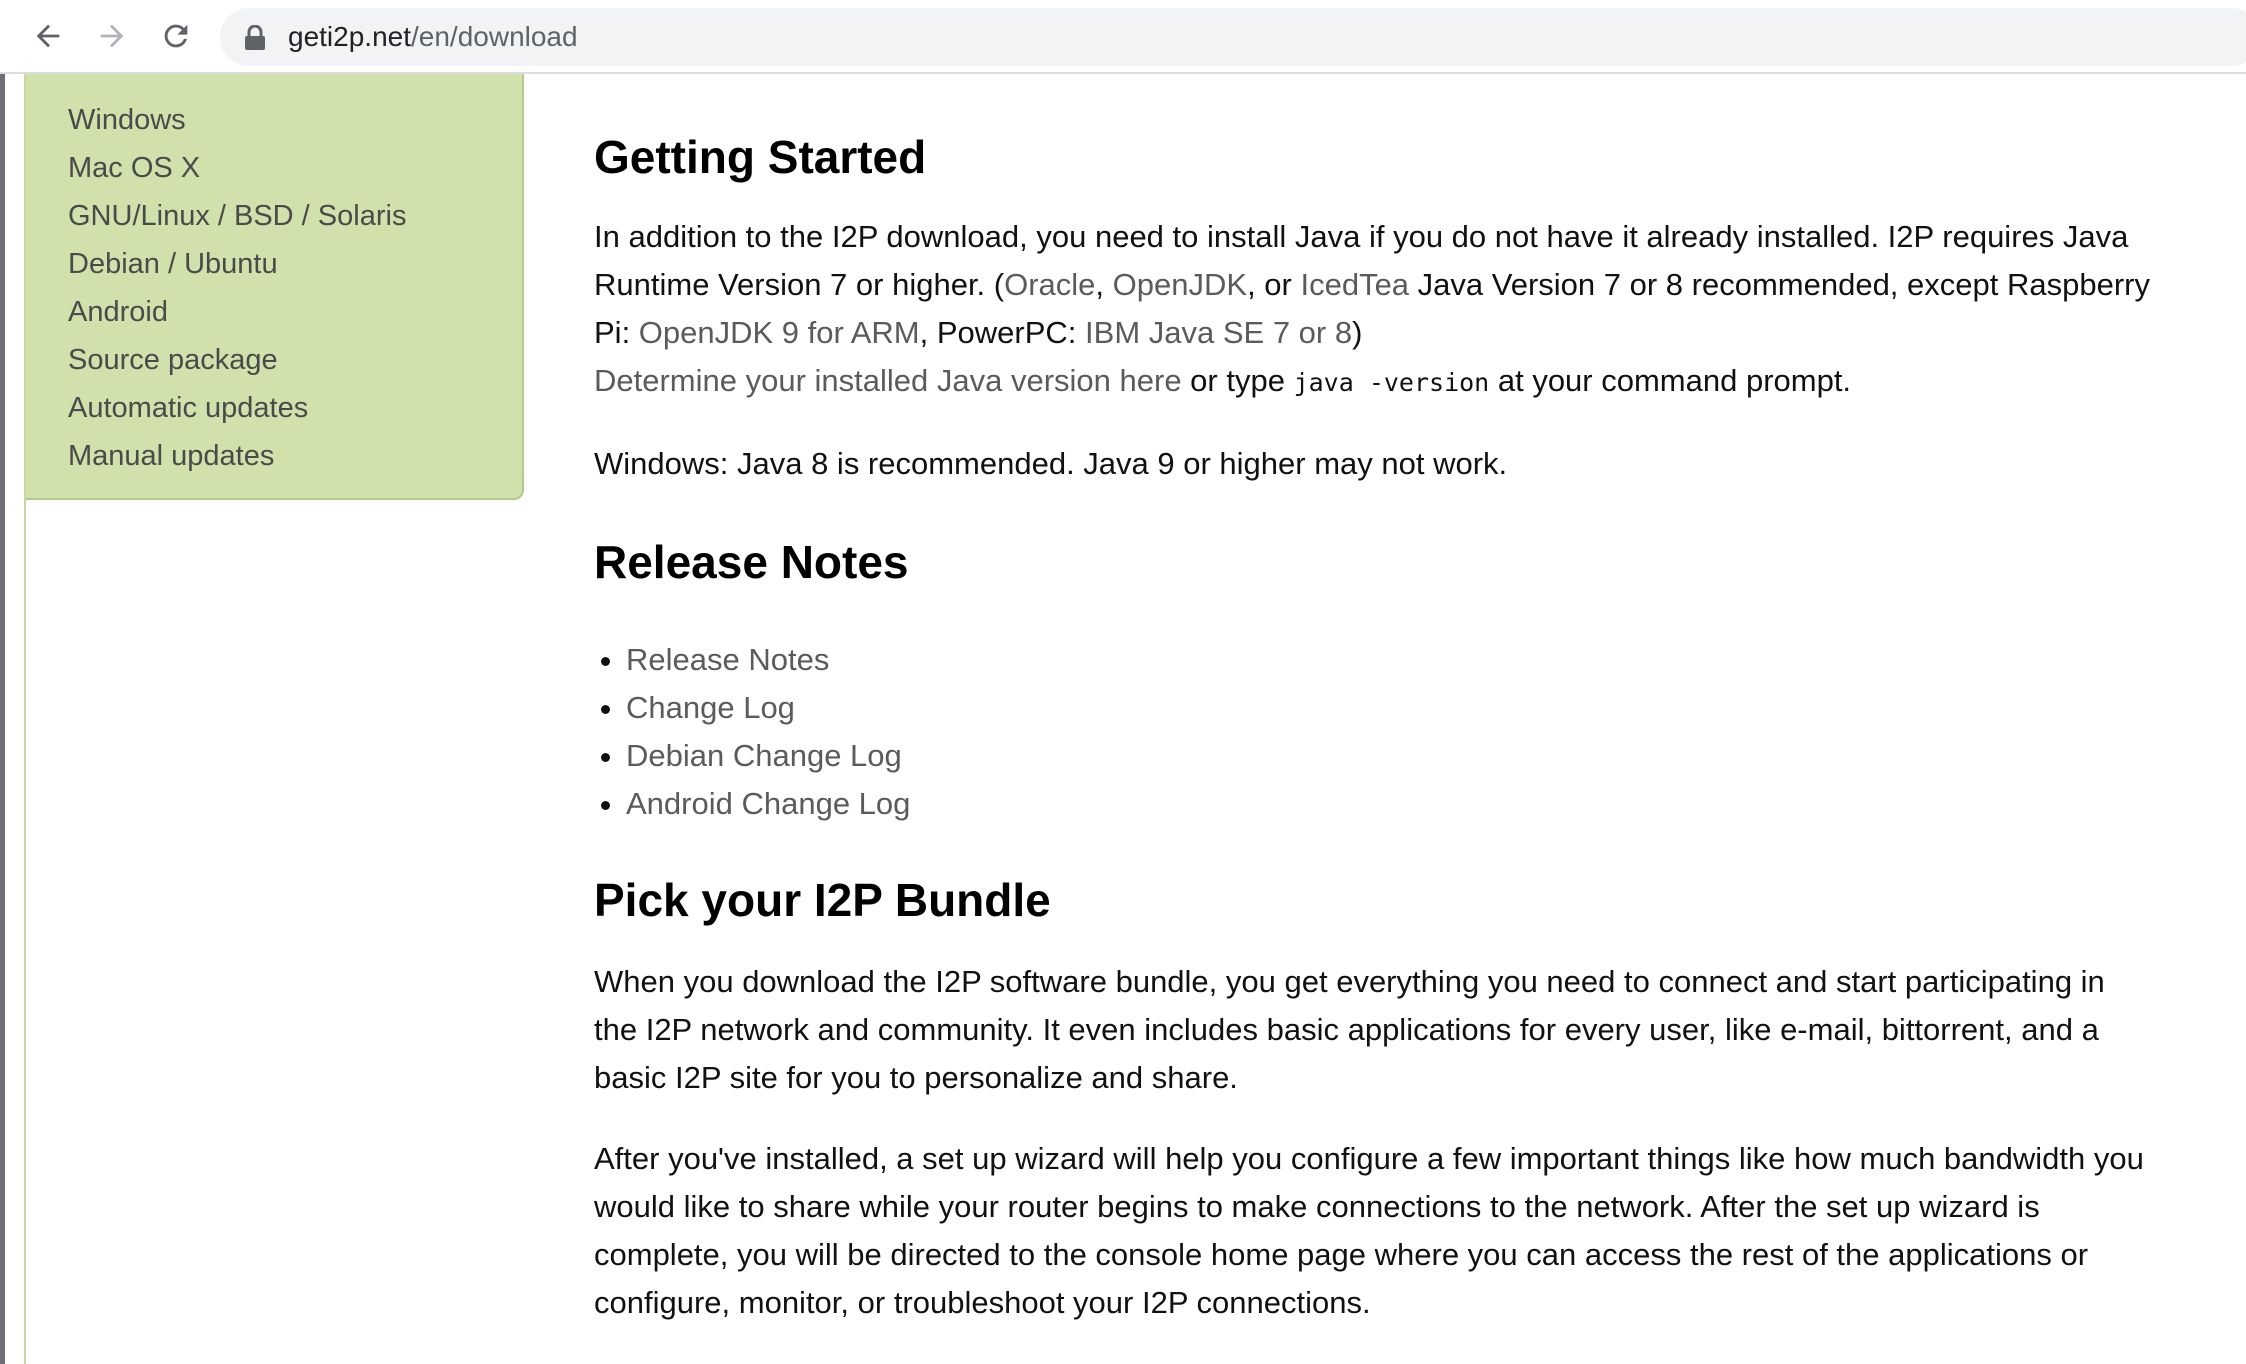 The height and width of the screenshot is (1364, 2246). I want to click on sidebar-item-android: Android, so click(295, 312).